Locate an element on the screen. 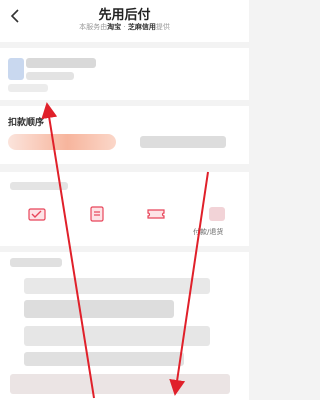  subtitle-brand-taobao: 淘宝 is located at coordinates (114, 27).